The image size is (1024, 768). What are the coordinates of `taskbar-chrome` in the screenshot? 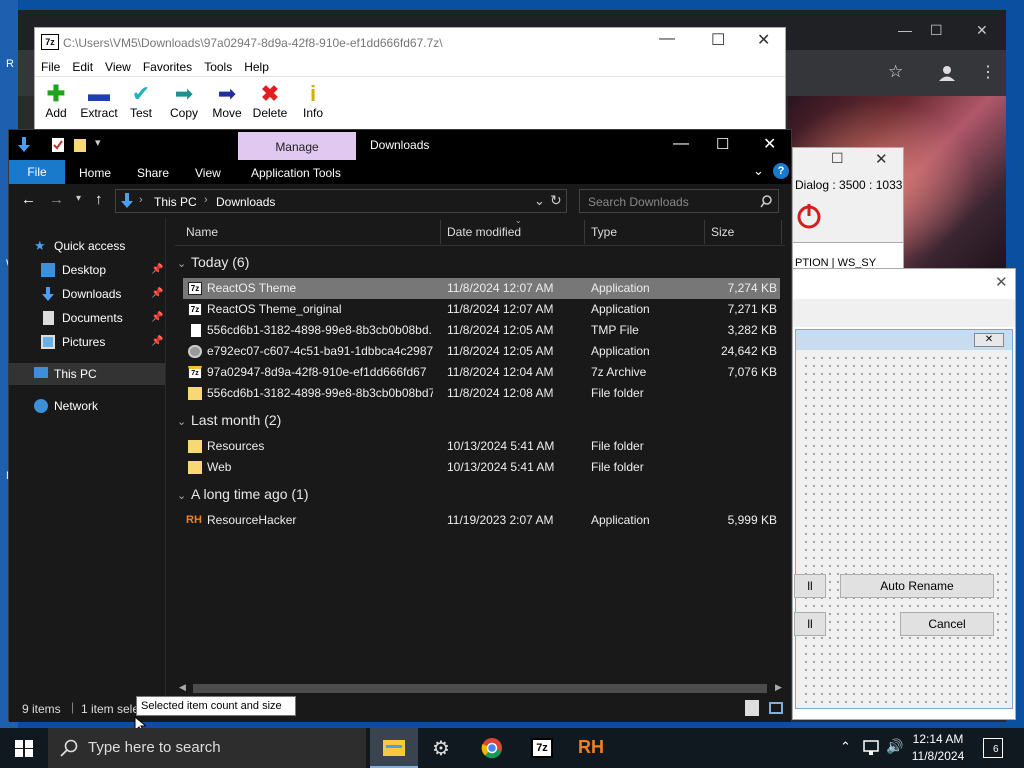 It's located at (492, 748).